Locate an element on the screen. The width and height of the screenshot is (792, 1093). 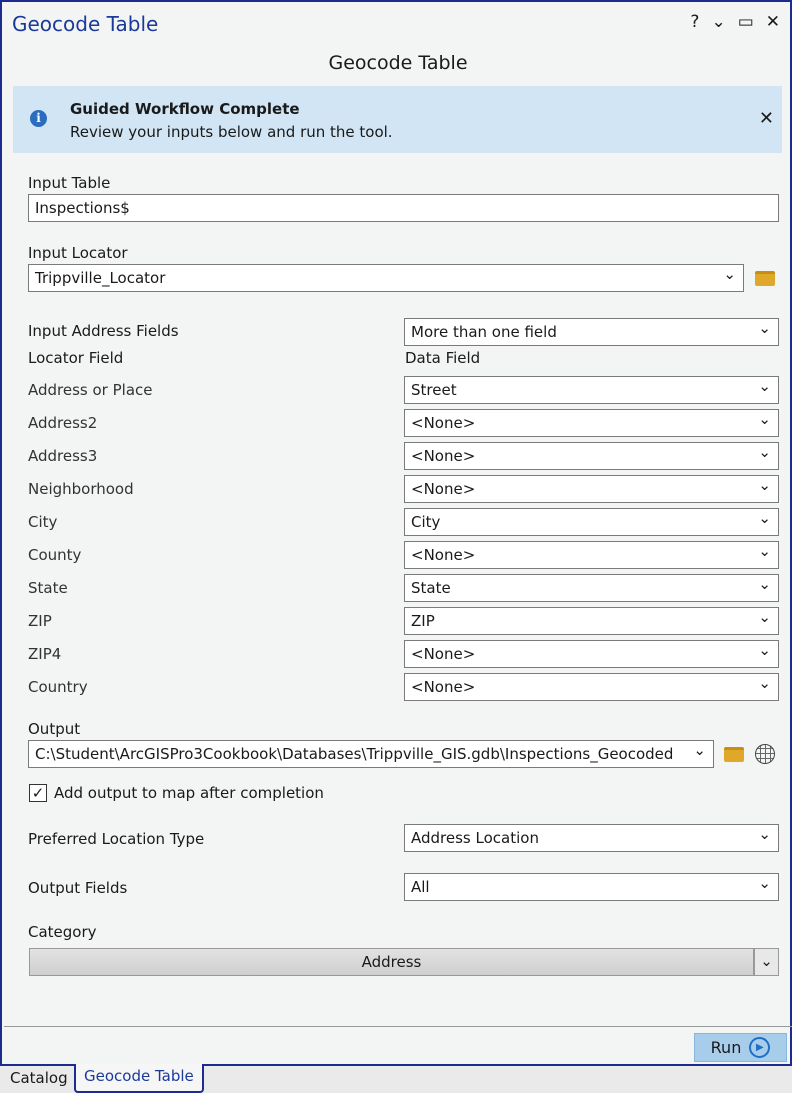
address-fields-label: Input Address Fields is located at coordinates (103, 331).